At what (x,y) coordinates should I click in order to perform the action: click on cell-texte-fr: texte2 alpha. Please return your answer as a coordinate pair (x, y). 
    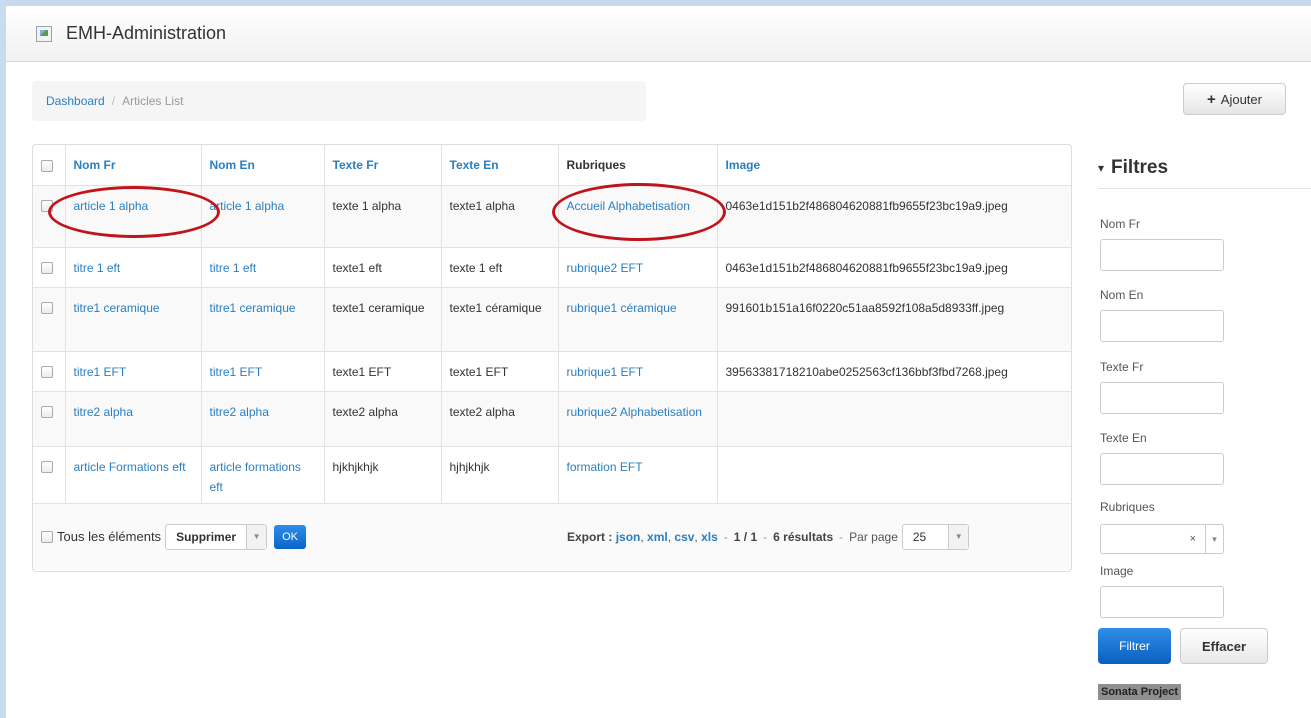
    Looking at the image, I should click on (383, 419).